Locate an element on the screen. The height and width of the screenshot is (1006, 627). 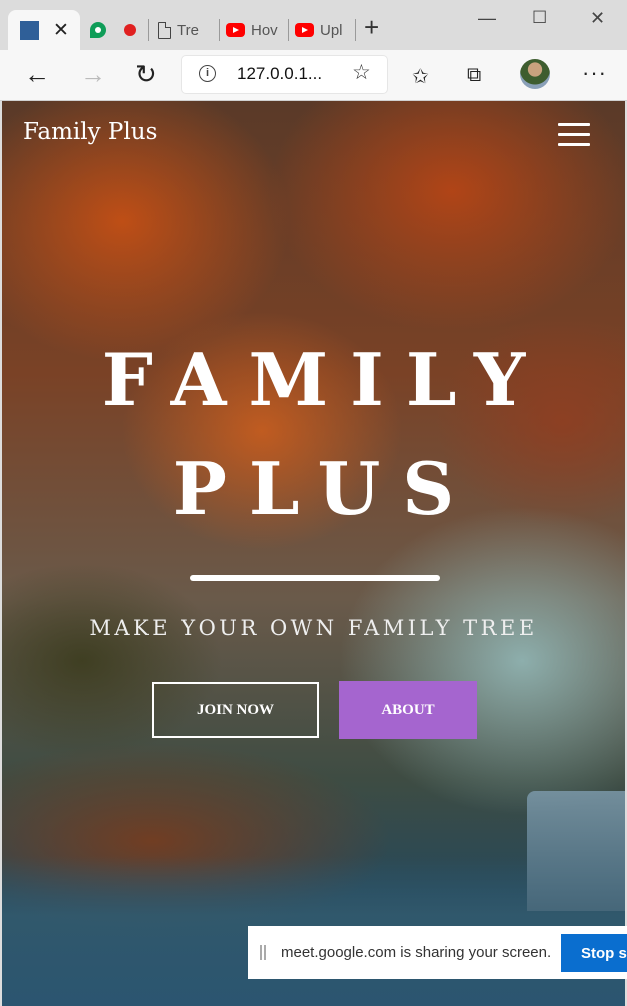
tab-tree: Tre is located at coordinates (186, 30).